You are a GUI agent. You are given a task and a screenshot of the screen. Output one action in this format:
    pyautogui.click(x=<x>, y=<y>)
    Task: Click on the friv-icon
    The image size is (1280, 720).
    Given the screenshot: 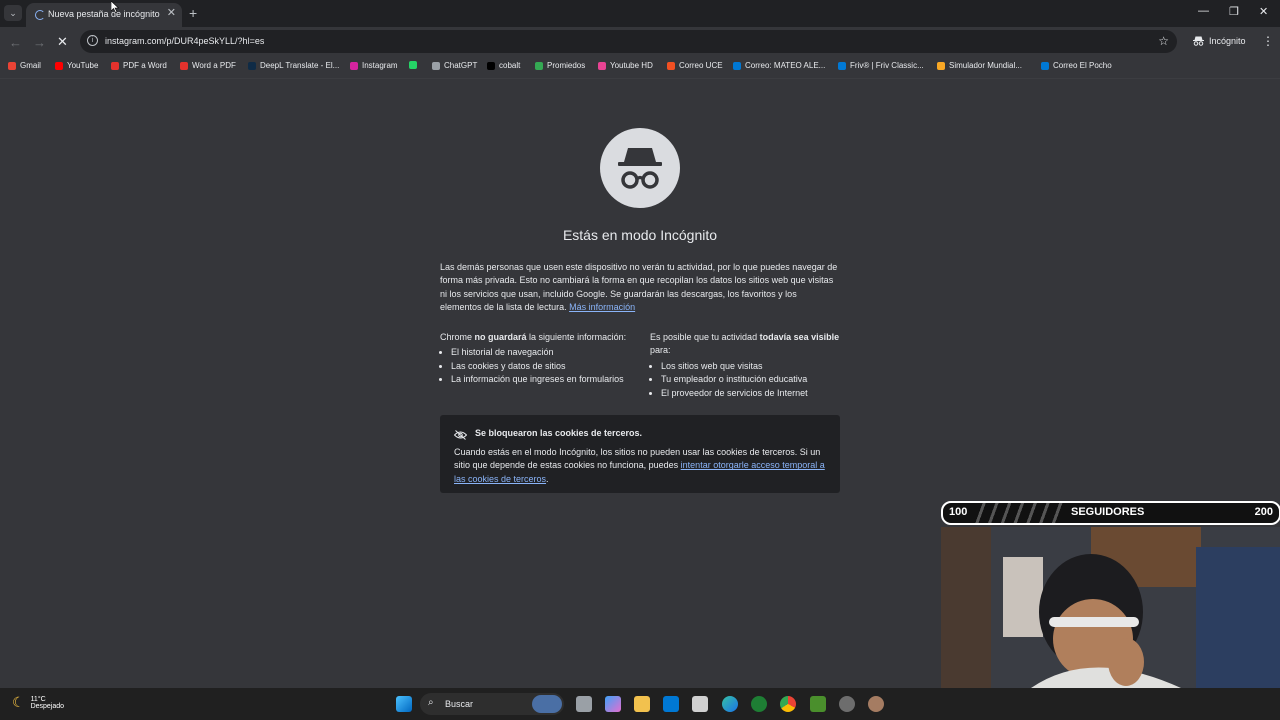 What is the action you would take?
    pyautogui.click(x=842, y=65)
    